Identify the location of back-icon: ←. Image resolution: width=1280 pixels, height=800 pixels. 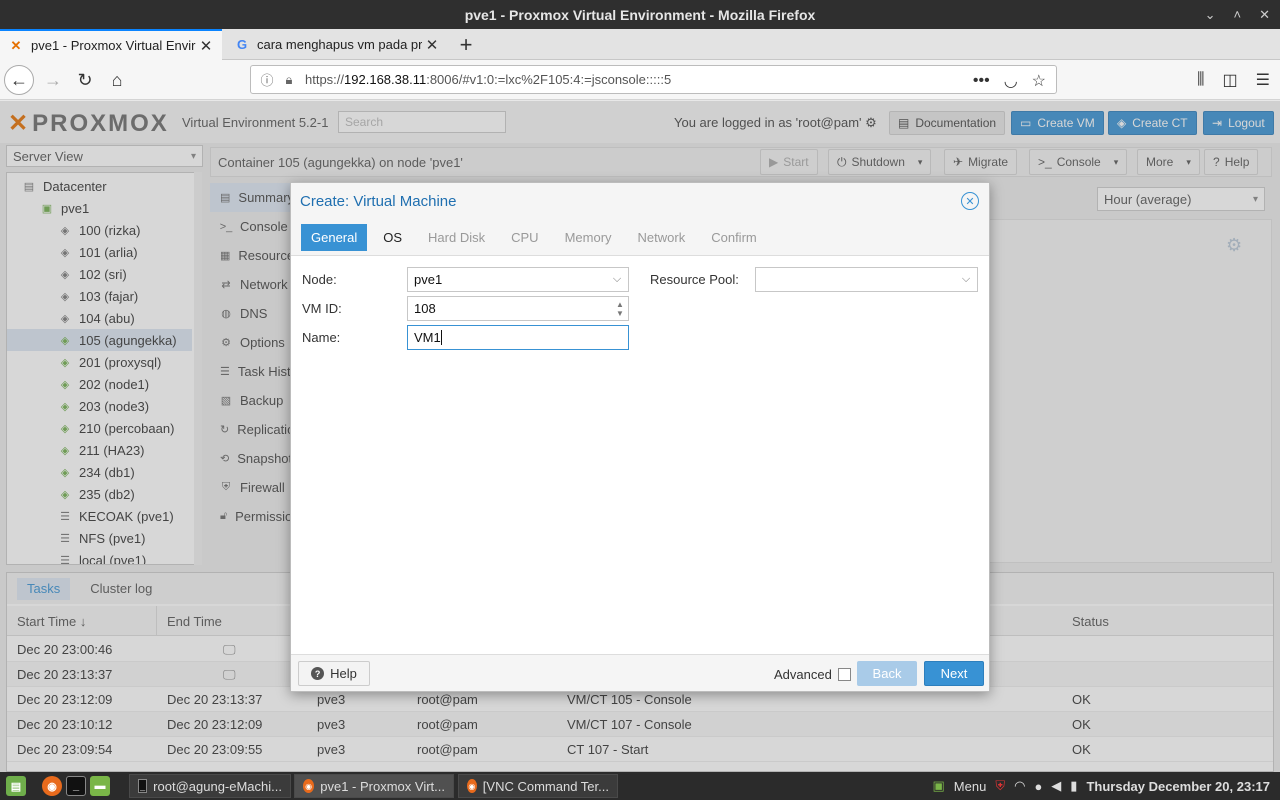
(19, 80).